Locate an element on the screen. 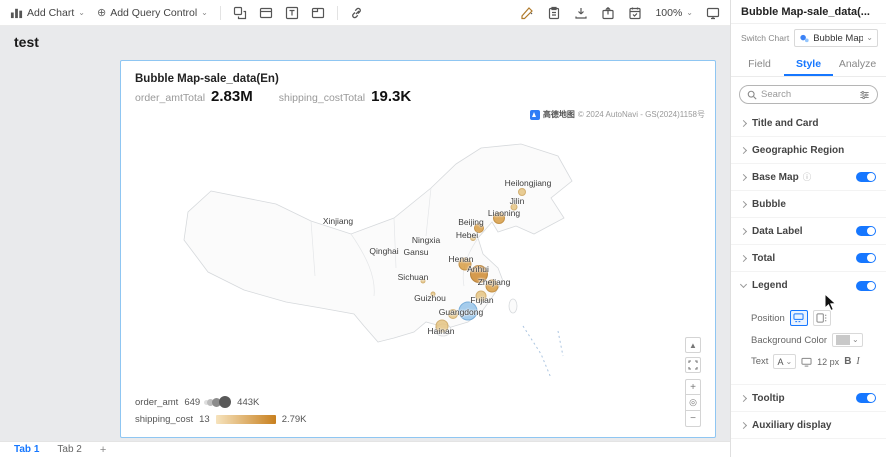 The height and width of the screenshot is (457, 886). section-bubble: Bubble is located at coordinates (808, 204).